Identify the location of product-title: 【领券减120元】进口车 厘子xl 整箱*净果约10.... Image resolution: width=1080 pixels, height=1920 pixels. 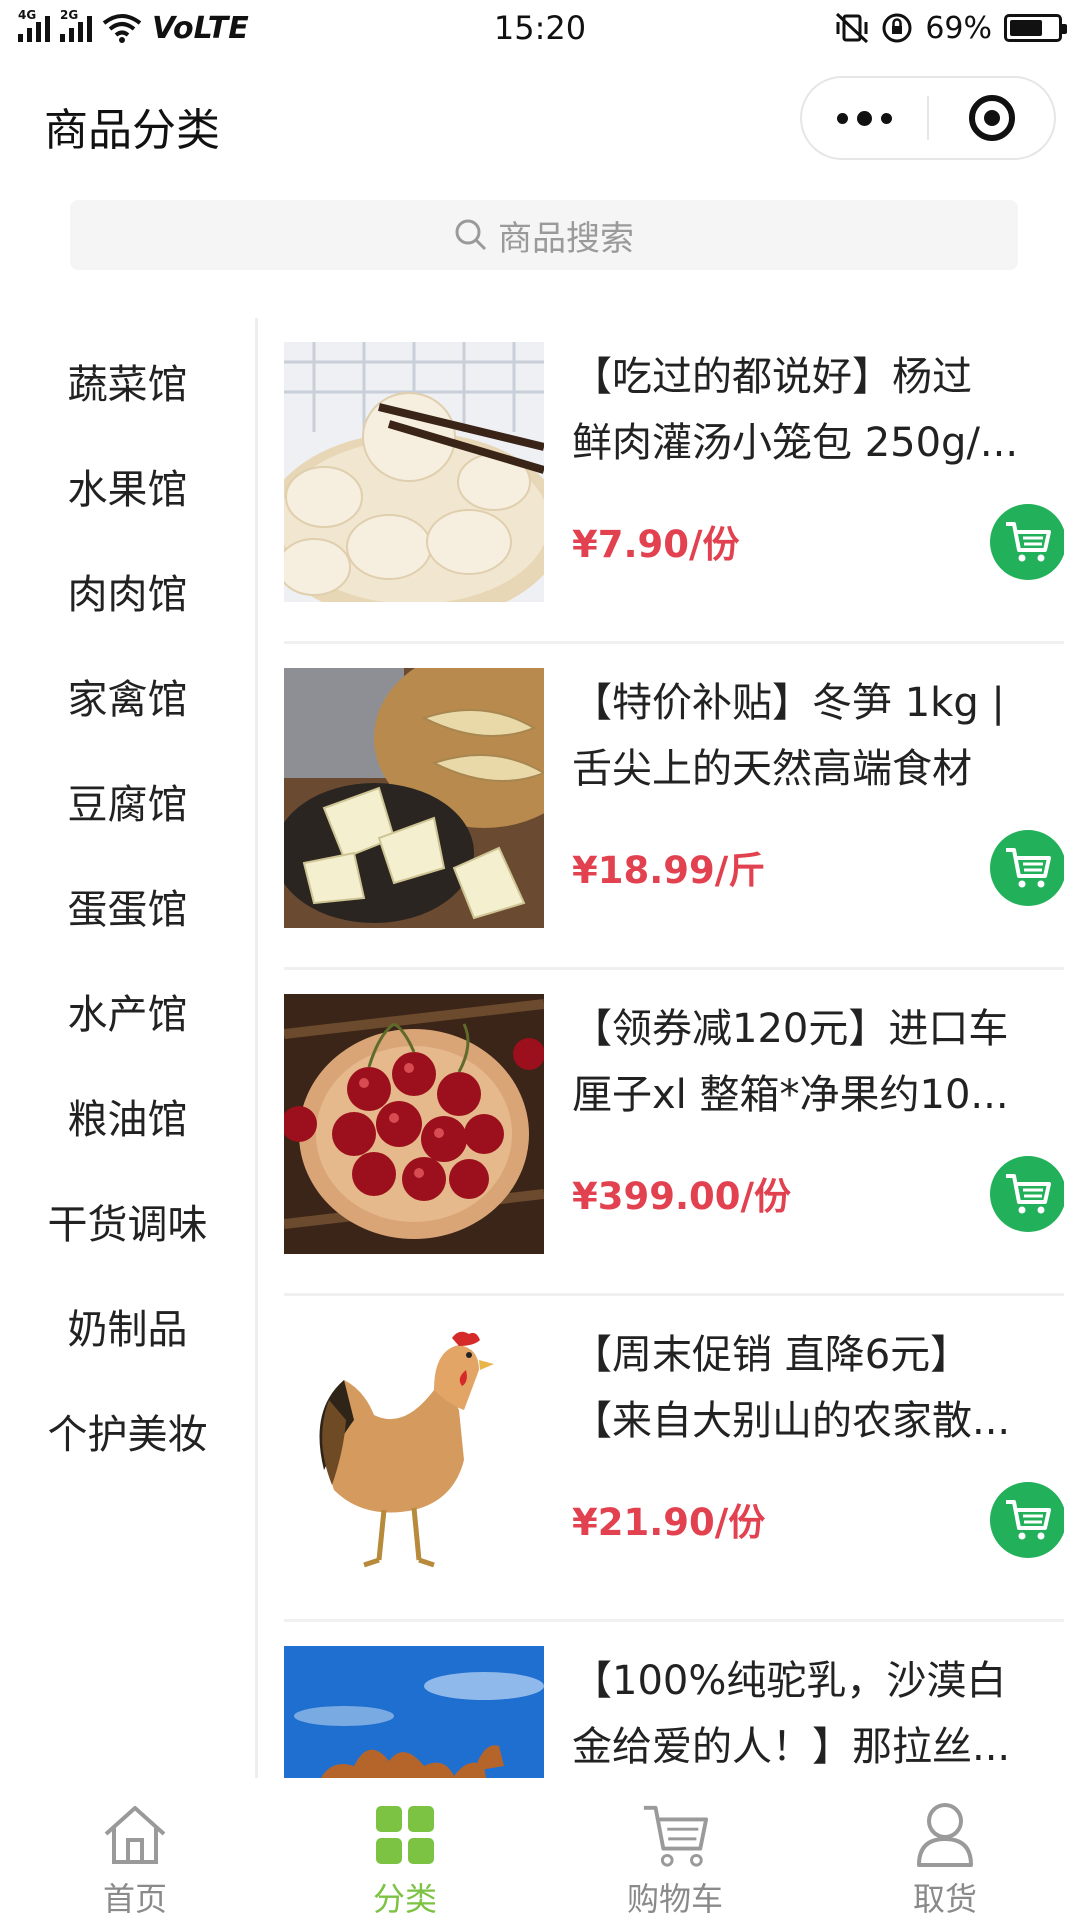
(790, 1062).